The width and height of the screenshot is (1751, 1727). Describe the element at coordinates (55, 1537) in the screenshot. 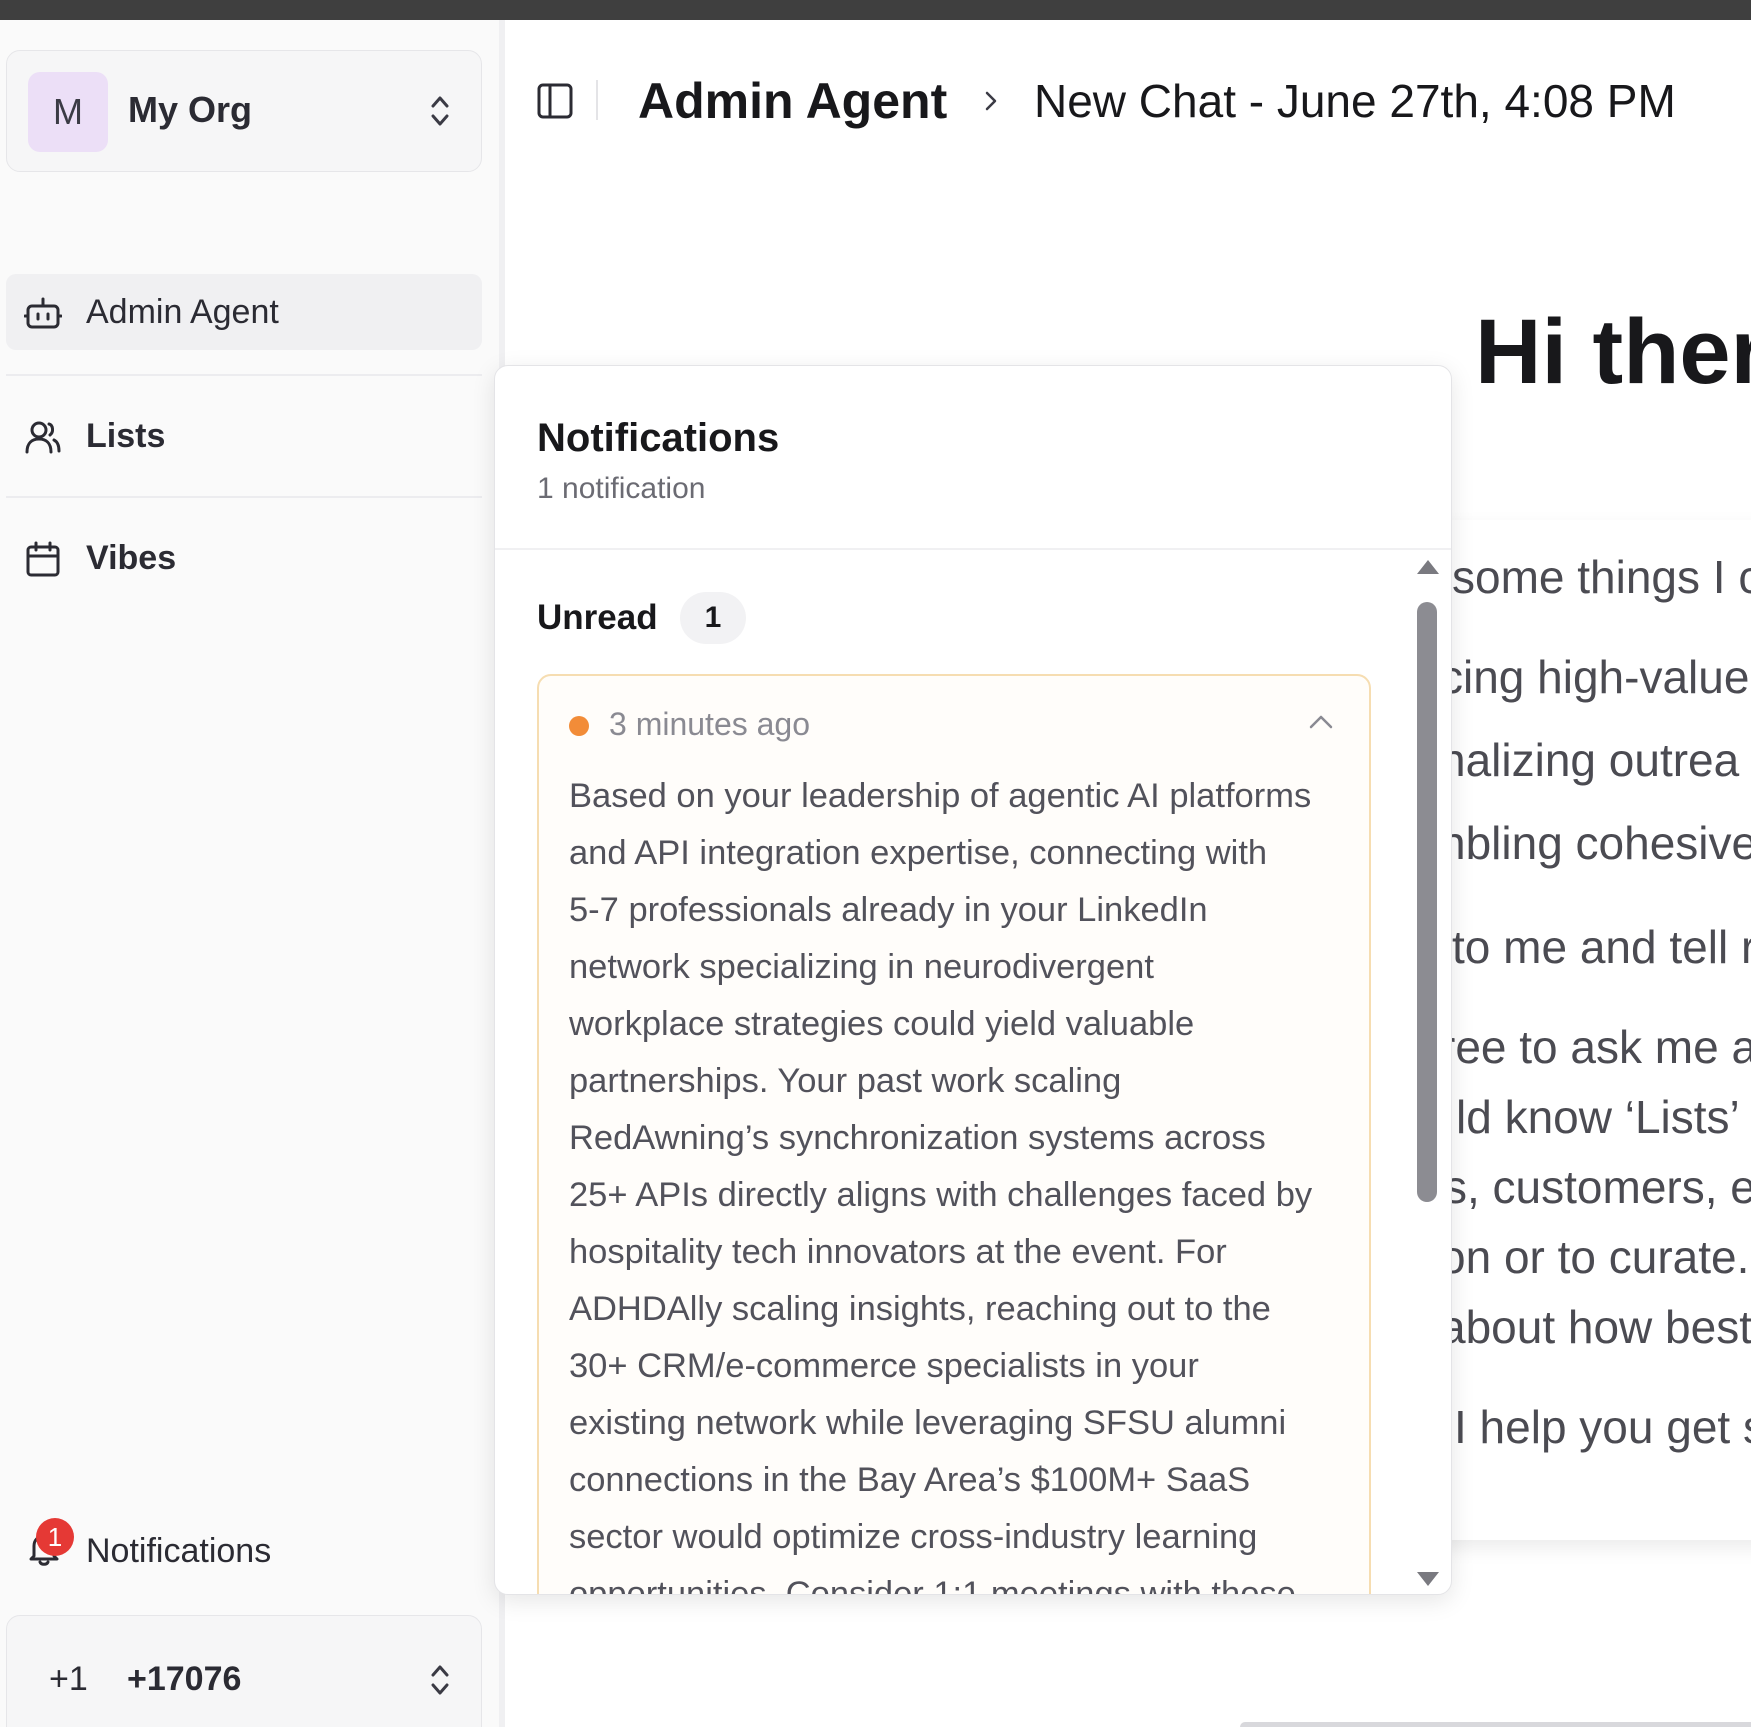

I see `notification-count-badge: 1` at that location.